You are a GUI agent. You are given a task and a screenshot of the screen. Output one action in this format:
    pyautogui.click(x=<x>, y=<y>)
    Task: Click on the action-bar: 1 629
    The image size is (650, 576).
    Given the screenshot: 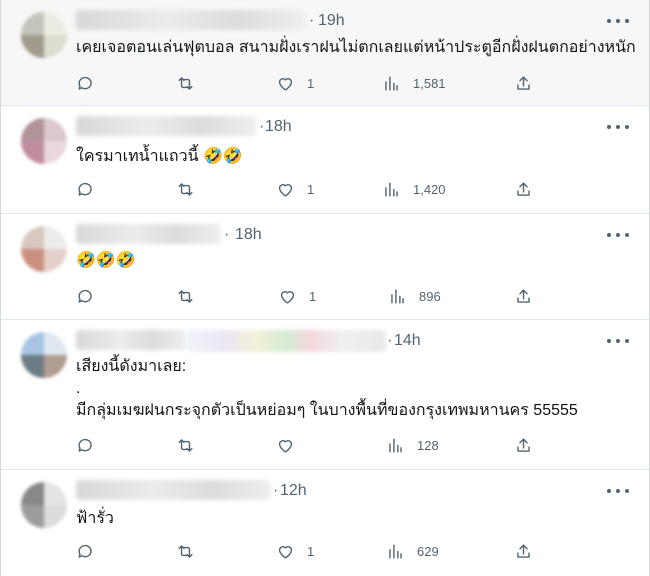 What is the action you would take?
    pyautogui.click(x=306, y=551)
    